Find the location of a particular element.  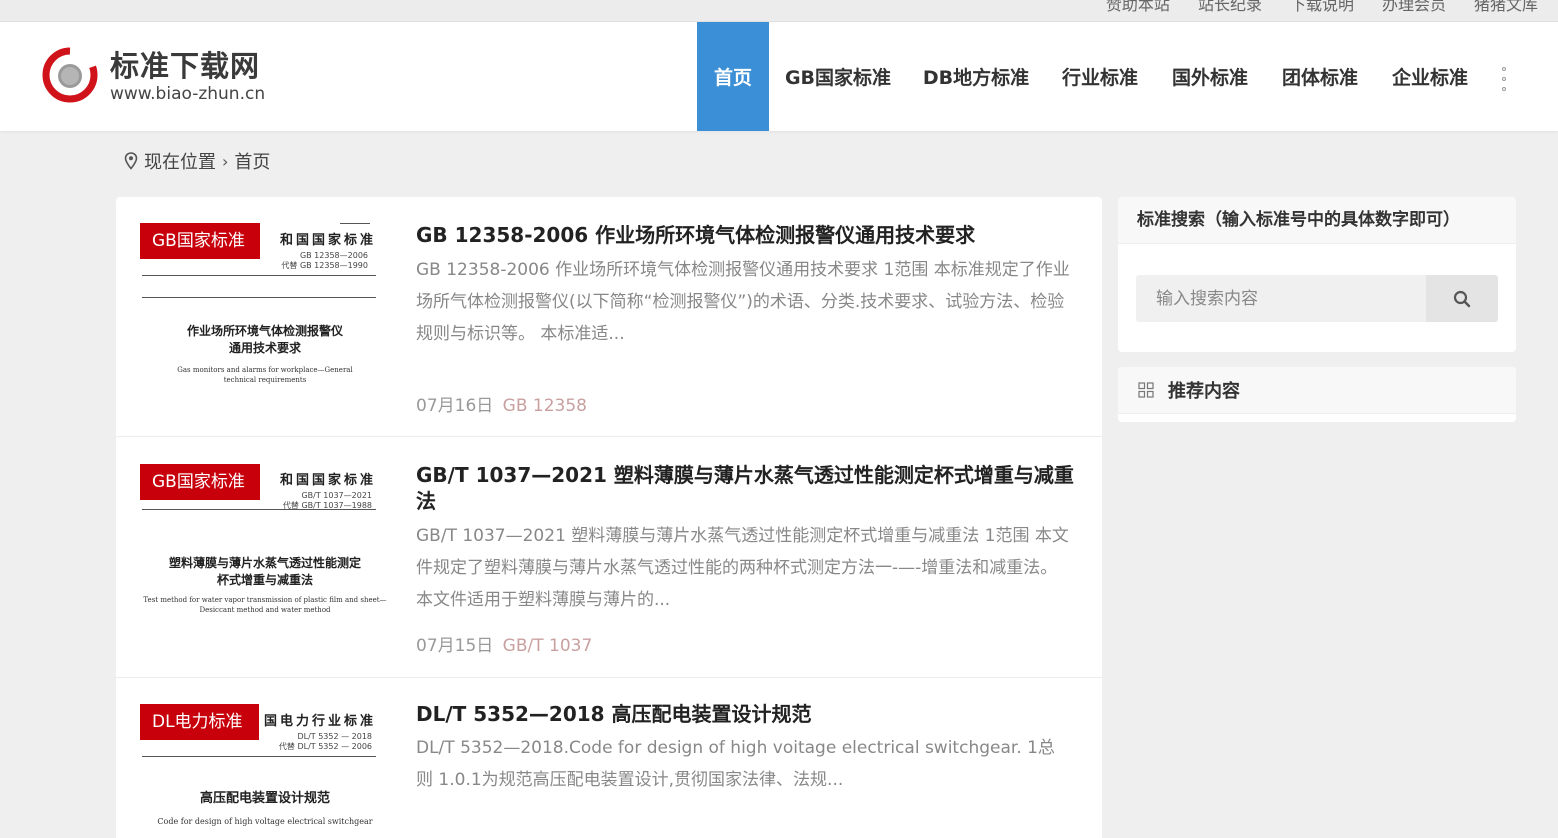

search-input is located at coordinates (1281, 298).